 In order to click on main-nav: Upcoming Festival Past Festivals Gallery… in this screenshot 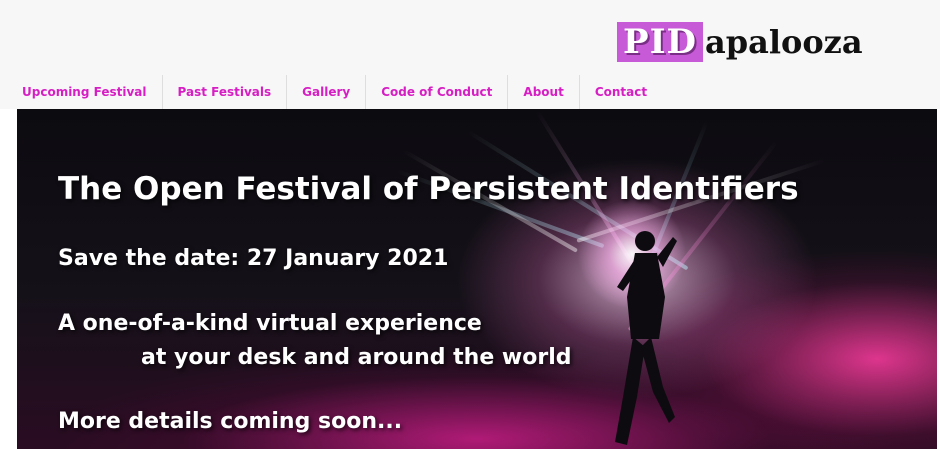, I will do `click(470, 92)`.